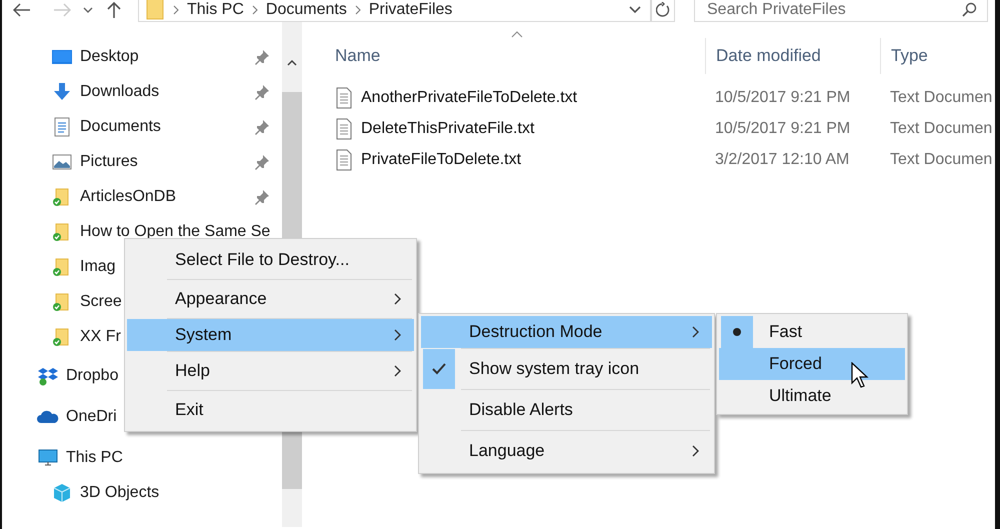 The width and height of the screenshot is (1000, 529). I want to click on date-cell-text: 3/2/2017 12:10 AM, so click(782, 159).